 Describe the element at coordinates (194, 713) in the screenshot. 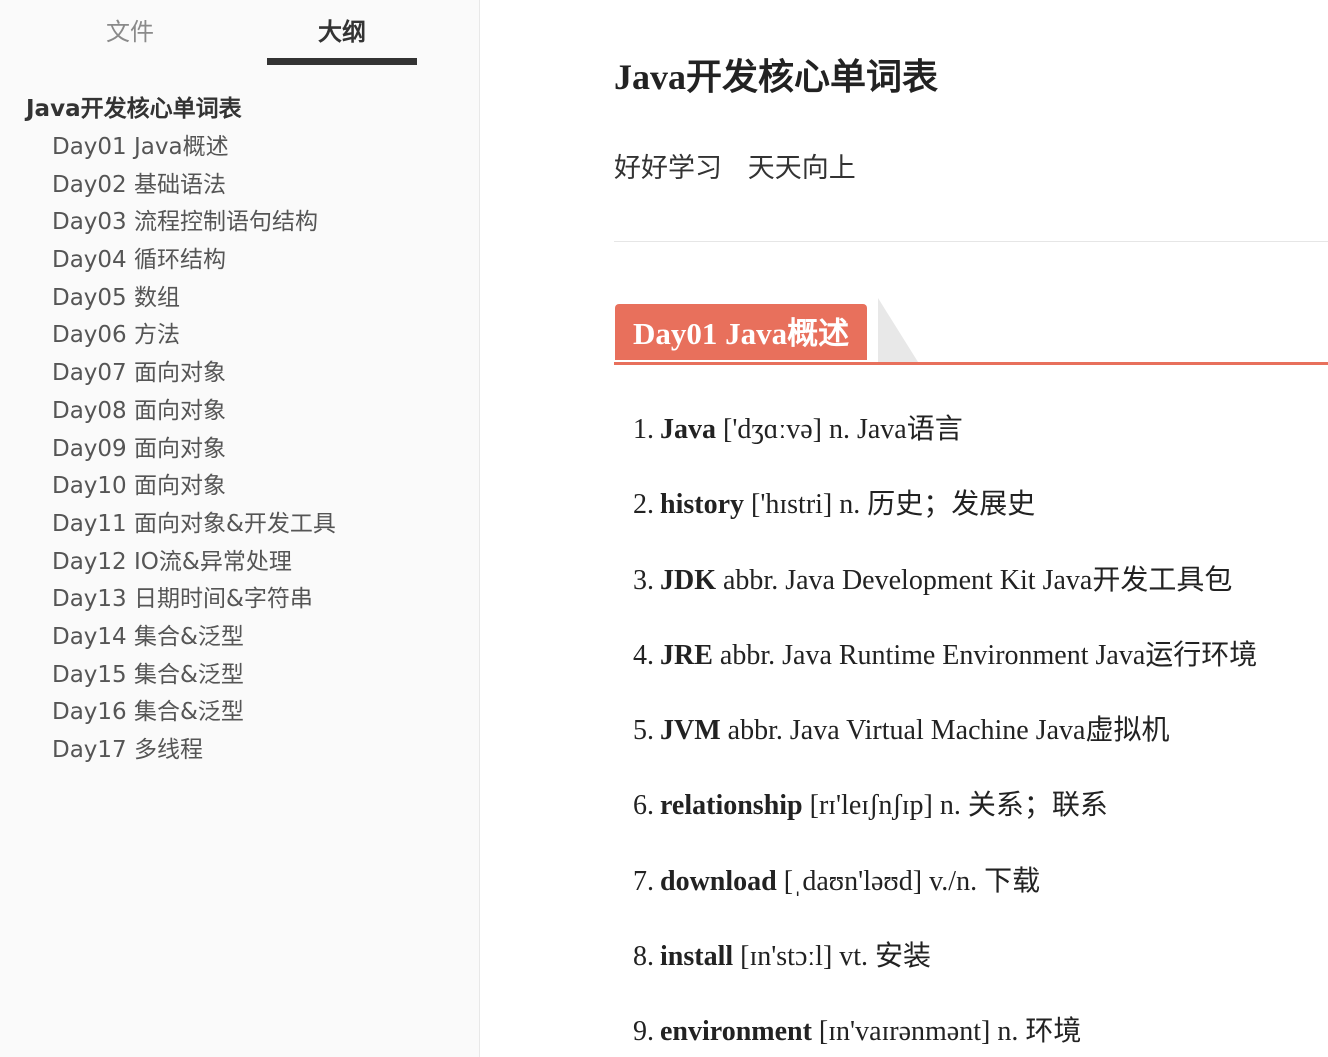

I see `outline-item-day16: Day16 集合&泛型` at that location.